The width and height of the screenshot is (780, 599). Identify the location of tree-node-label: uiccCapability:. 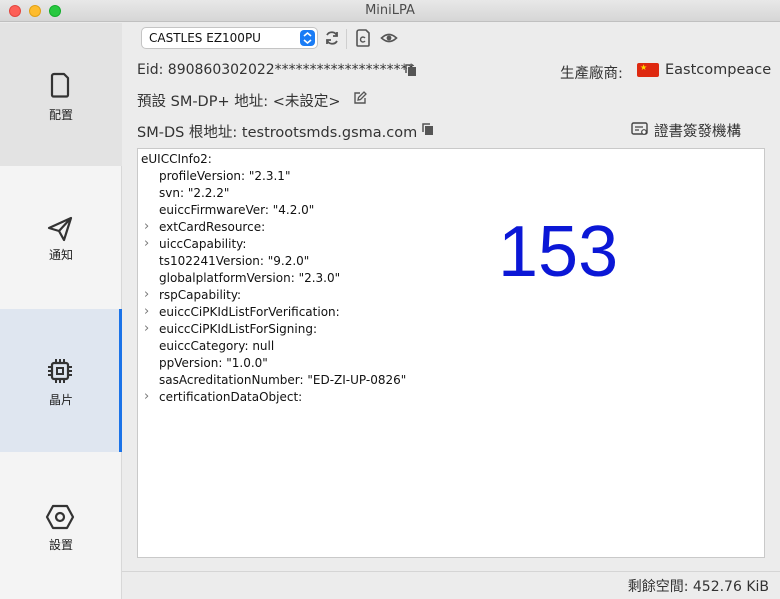
(203, 244).